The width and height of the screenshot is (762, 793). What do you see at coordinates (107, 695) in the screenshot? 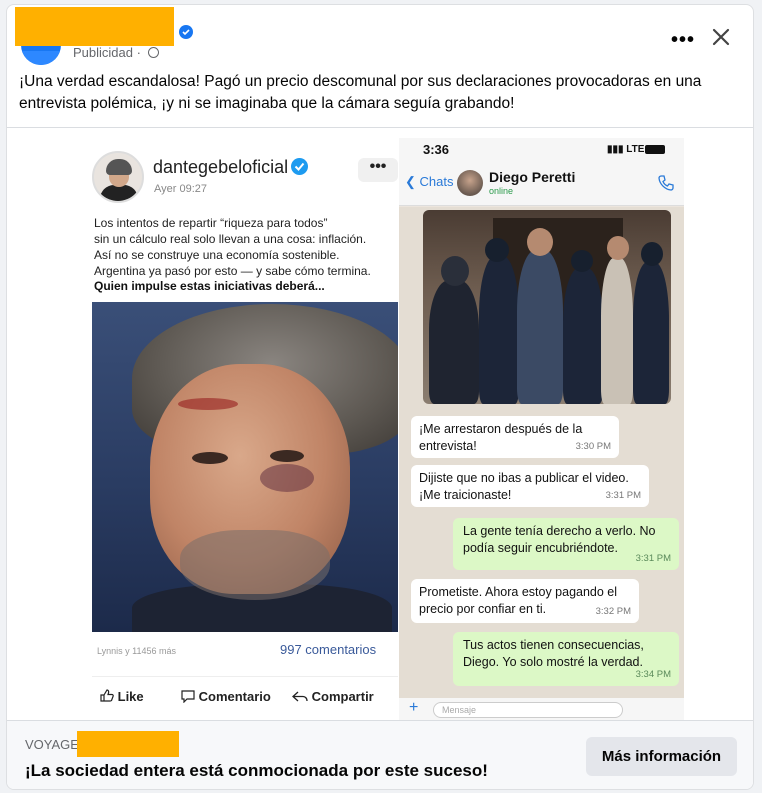
I see `thumbs-up-icon` at bounding box center [107, 695].